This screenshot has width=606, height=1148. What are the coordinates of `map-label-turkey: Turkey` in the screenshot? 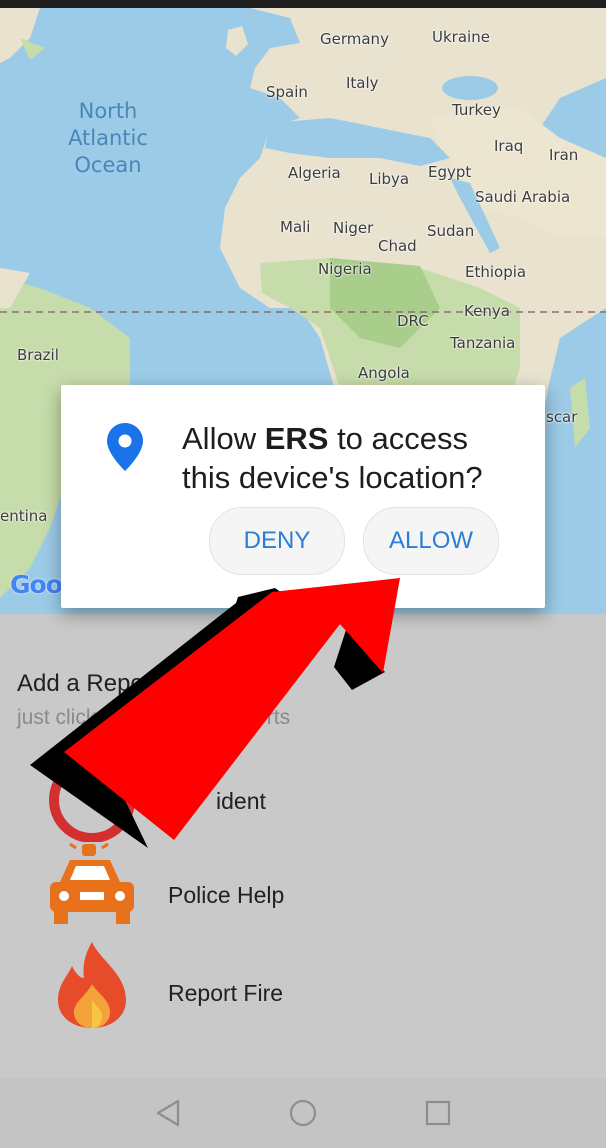 It's located at (476, 110).